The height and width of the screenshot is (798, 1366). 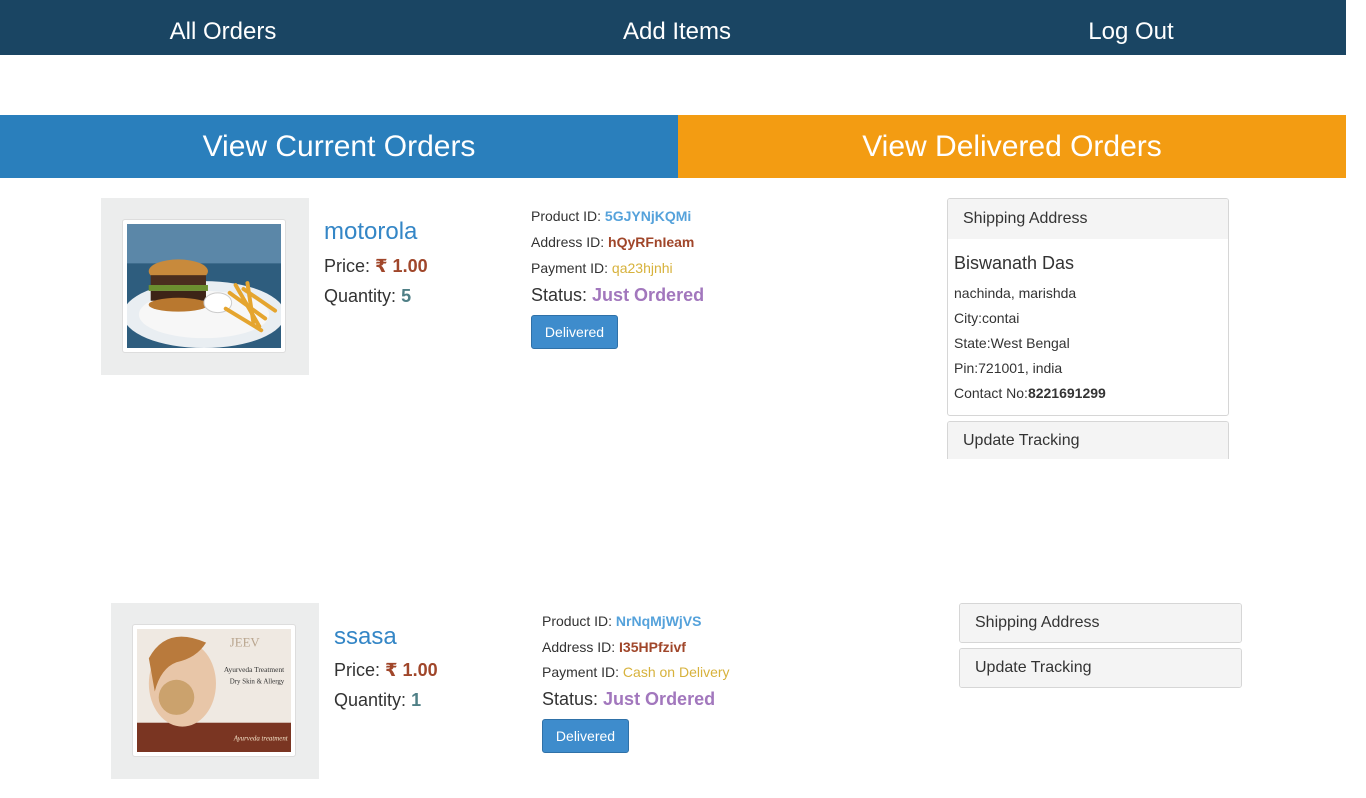 I want to click on poster-brand-text: JEEV, so click(x=245, y=643).